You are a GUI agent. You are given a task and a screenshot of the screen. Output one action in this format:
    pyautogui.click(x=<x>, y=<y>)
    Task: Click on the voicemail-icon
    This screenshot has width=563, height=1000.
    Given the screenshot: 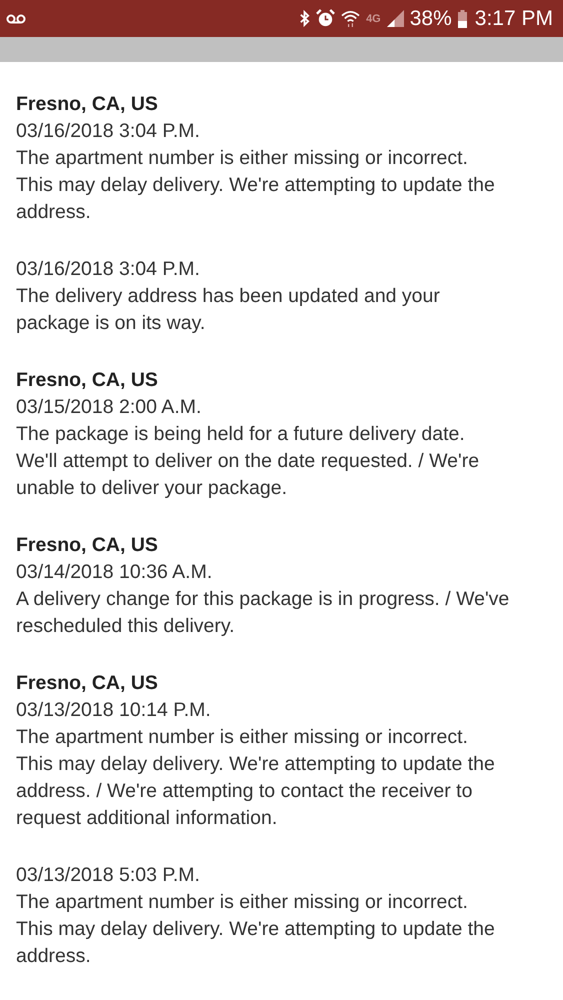 What is the action you would take?
    pyautogui.click(x=16, y=19)
    